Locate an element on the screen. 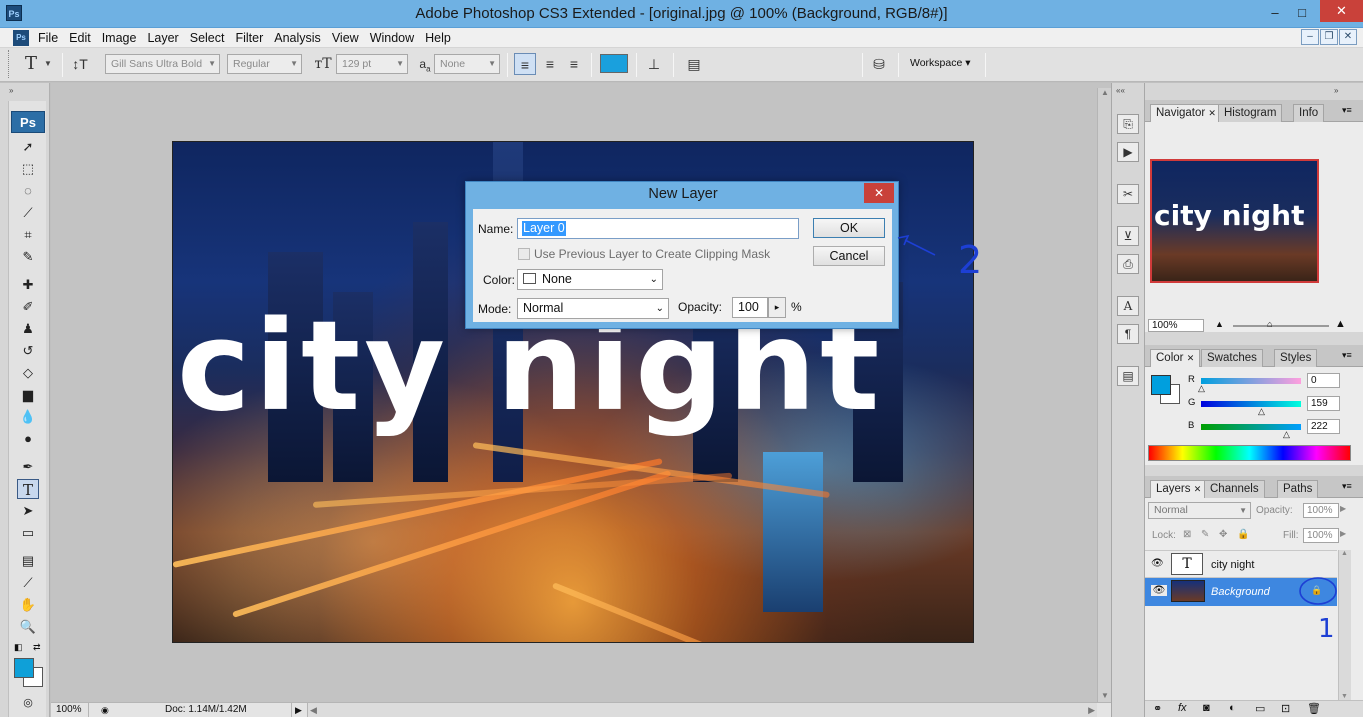  arrow-head-annotation is located at coordinates (903, 240).